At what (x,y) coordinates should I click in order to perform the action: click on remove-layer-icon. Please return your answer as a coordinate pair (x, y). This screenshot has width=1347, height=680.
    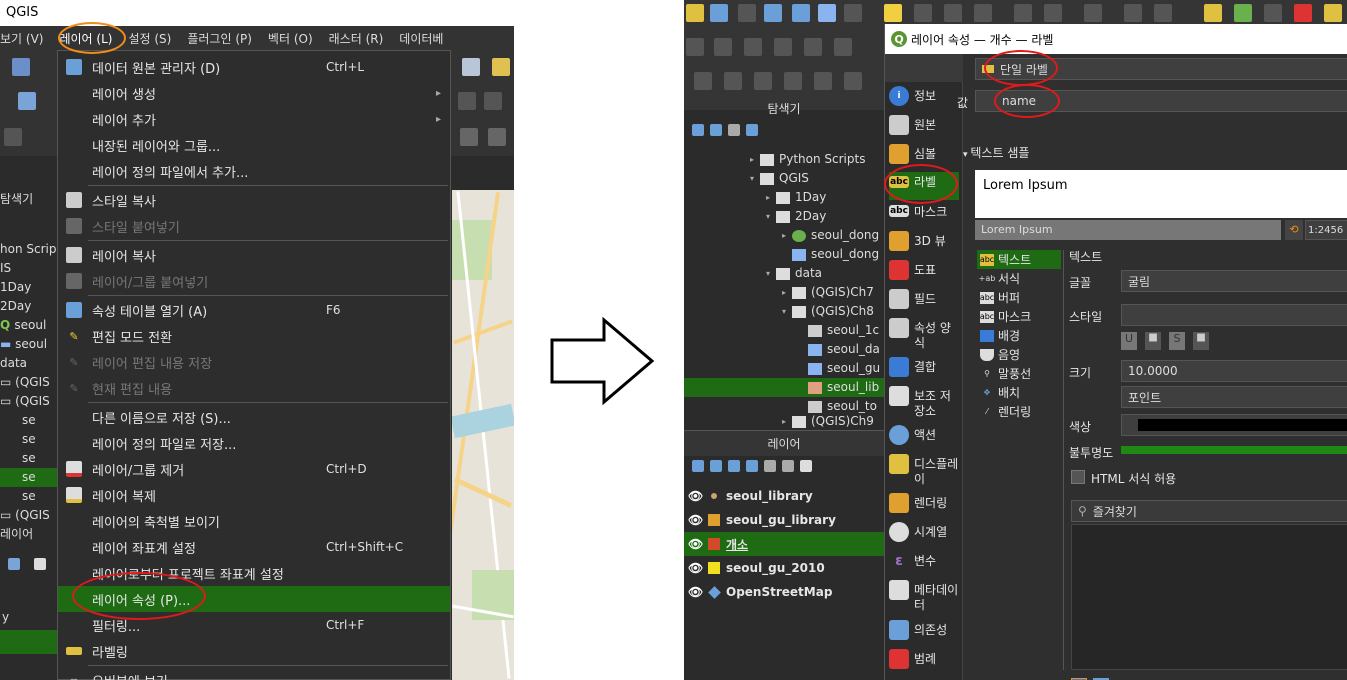
    Looking at the image, I should click on (806, 466).